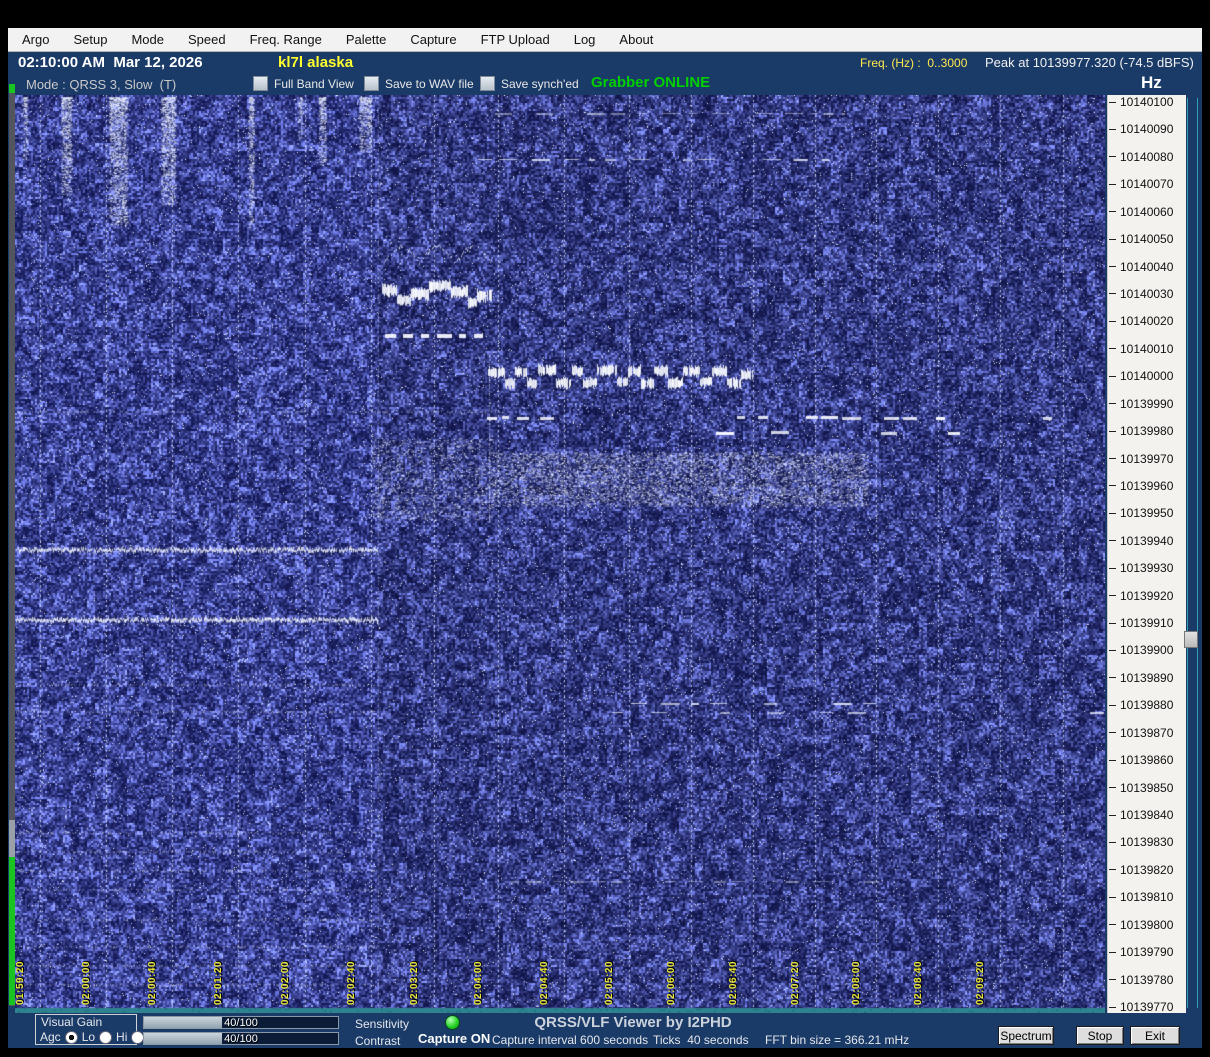 This screenshot has width=1210, height=1057. What do you see at coordinates (351, 982) in the screenshot?
I see `time-tick-label: 02:02:40` at bounding box center [351, 982].